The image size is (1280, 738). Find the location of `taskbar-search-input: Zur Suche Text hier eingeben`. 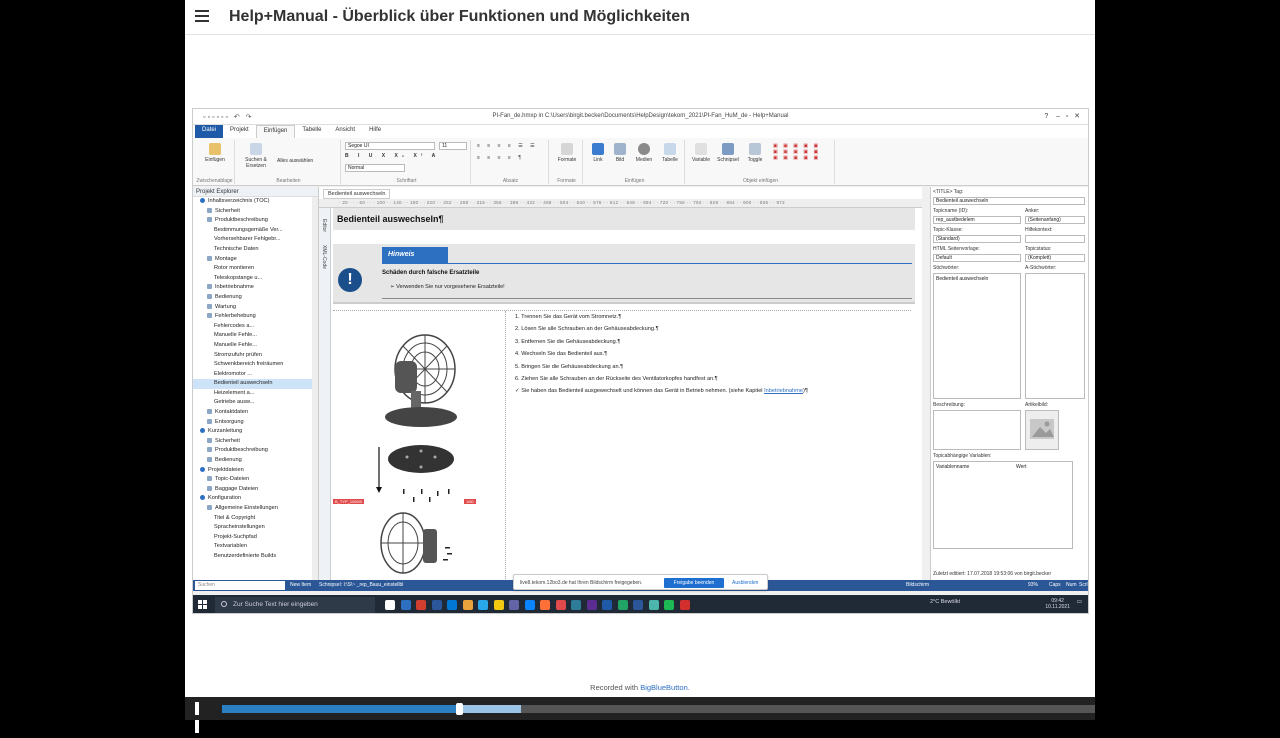

taskbar-search-input: Zur Suche Text hier eingeben is located at coordinates (295, 605).